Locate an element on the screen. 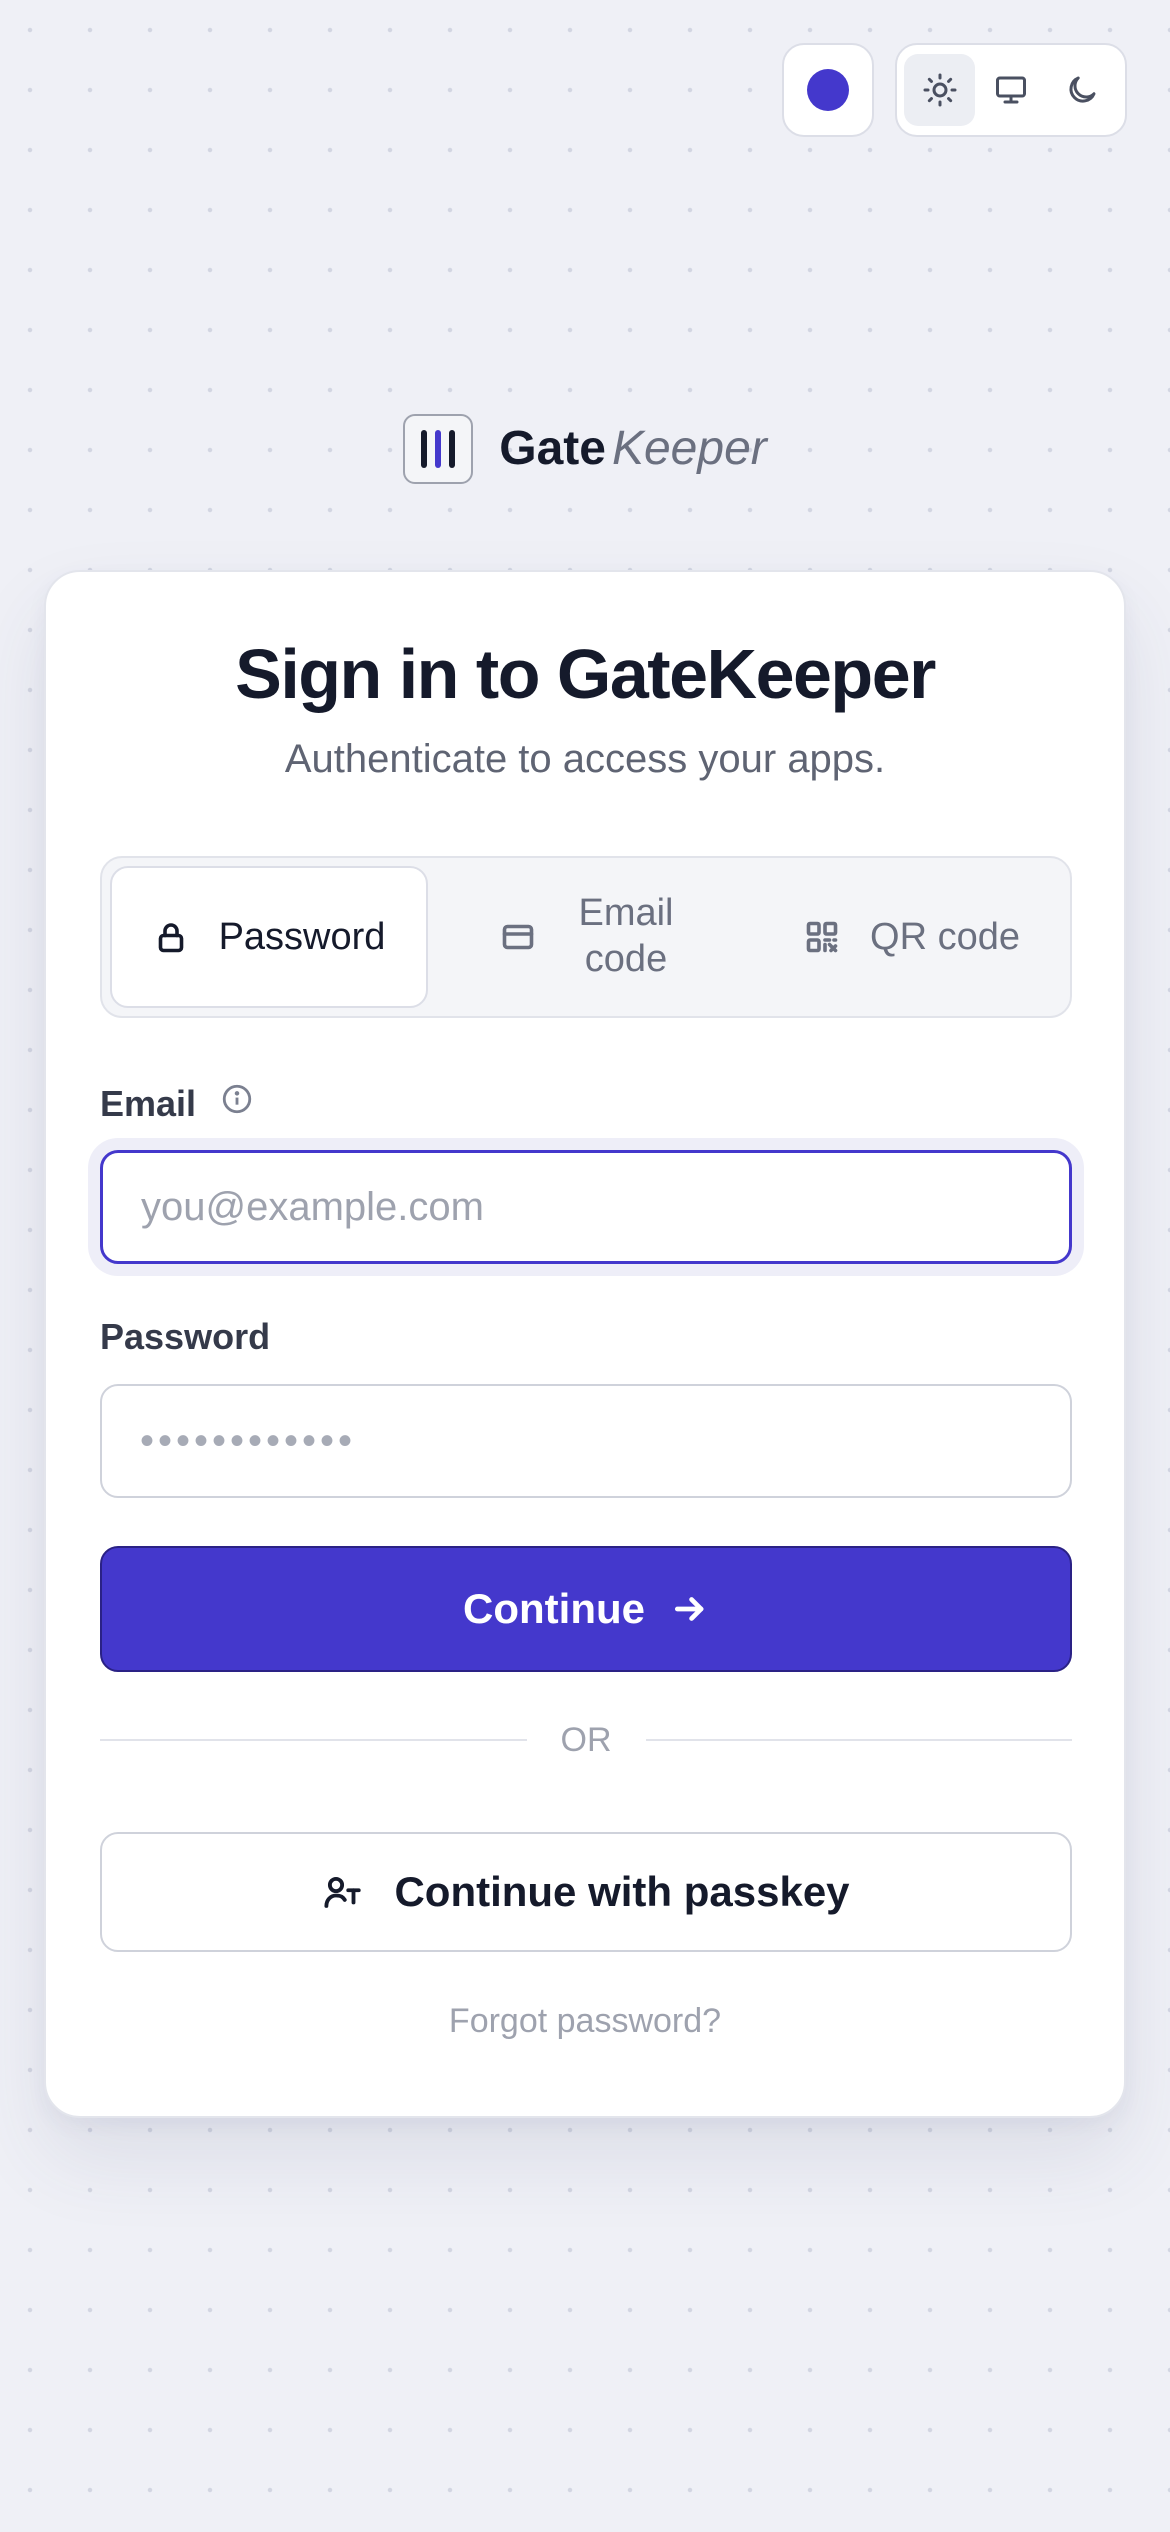 This screenshot has height=2532, width=1170. sun-icon is located at coordinates (940, 90).